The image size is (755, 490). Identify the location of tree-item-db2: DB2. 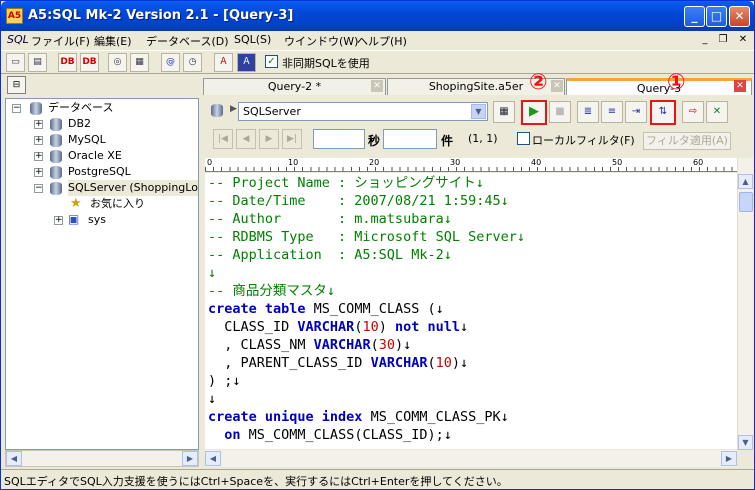
(79, 124).